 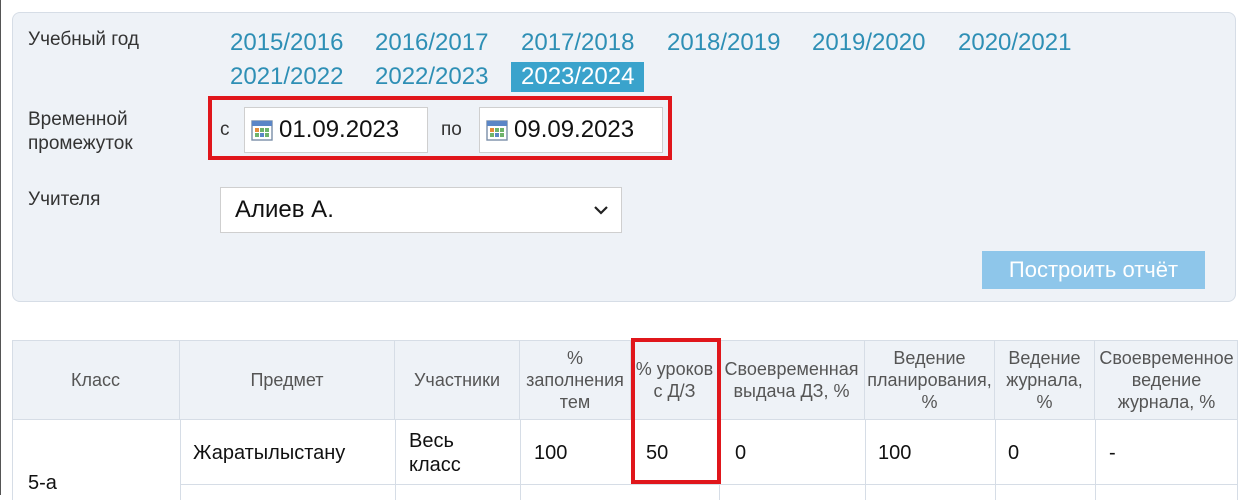 I want to click on header-journal: Ведение журнала, %, so click(x=1045, y=380).